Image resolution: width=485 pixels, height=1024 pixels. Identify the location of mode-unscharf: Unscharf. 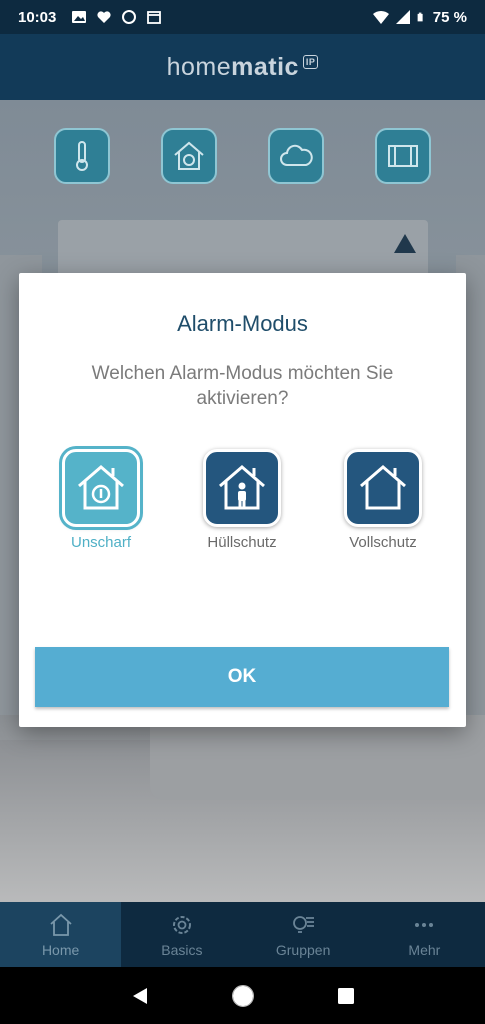
(101, 500).